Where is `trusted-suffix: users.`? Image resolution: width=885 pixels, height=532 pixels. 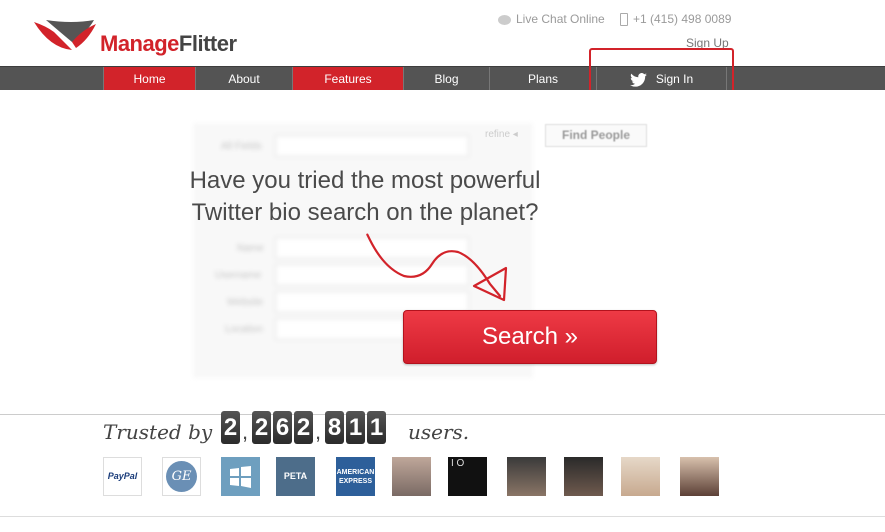
trusted-suffix: users. is located at coordinates (439, 432).